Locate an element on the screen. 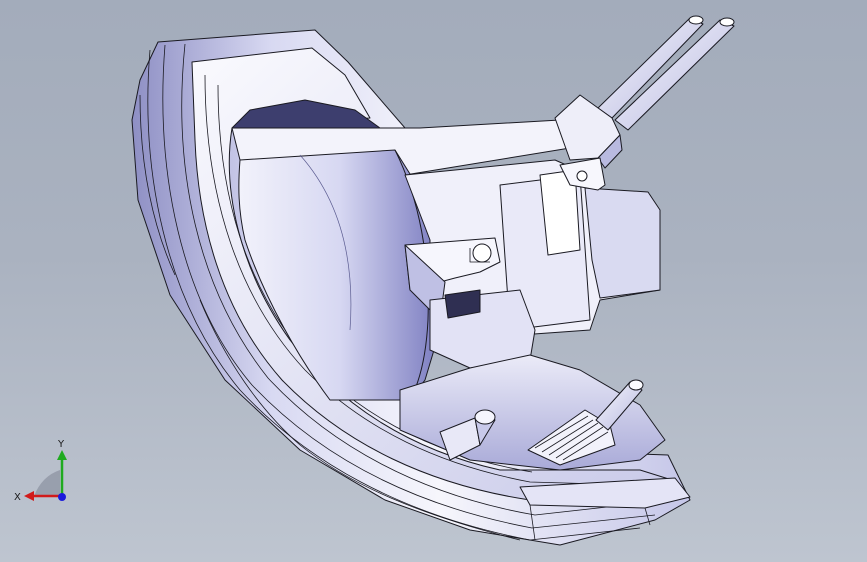 The image size is (867, 562). bracket-hole is located at coordinates (582, 176).